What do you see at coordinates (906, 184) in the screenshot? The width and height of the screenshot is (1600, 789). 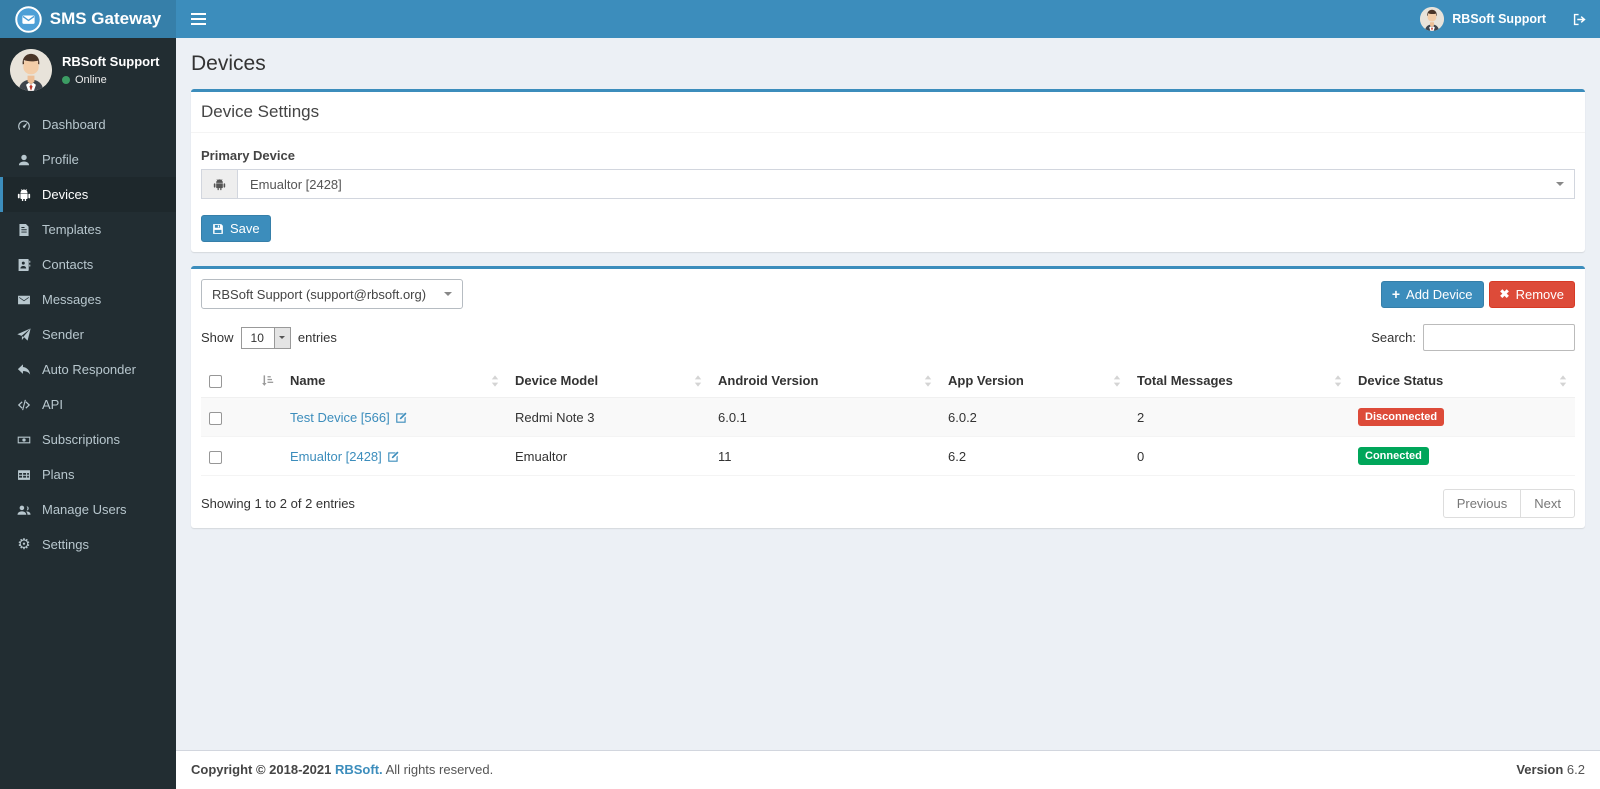 I see `primary-device-select: Emualtor [2428]` at bounding box center [906, 184].